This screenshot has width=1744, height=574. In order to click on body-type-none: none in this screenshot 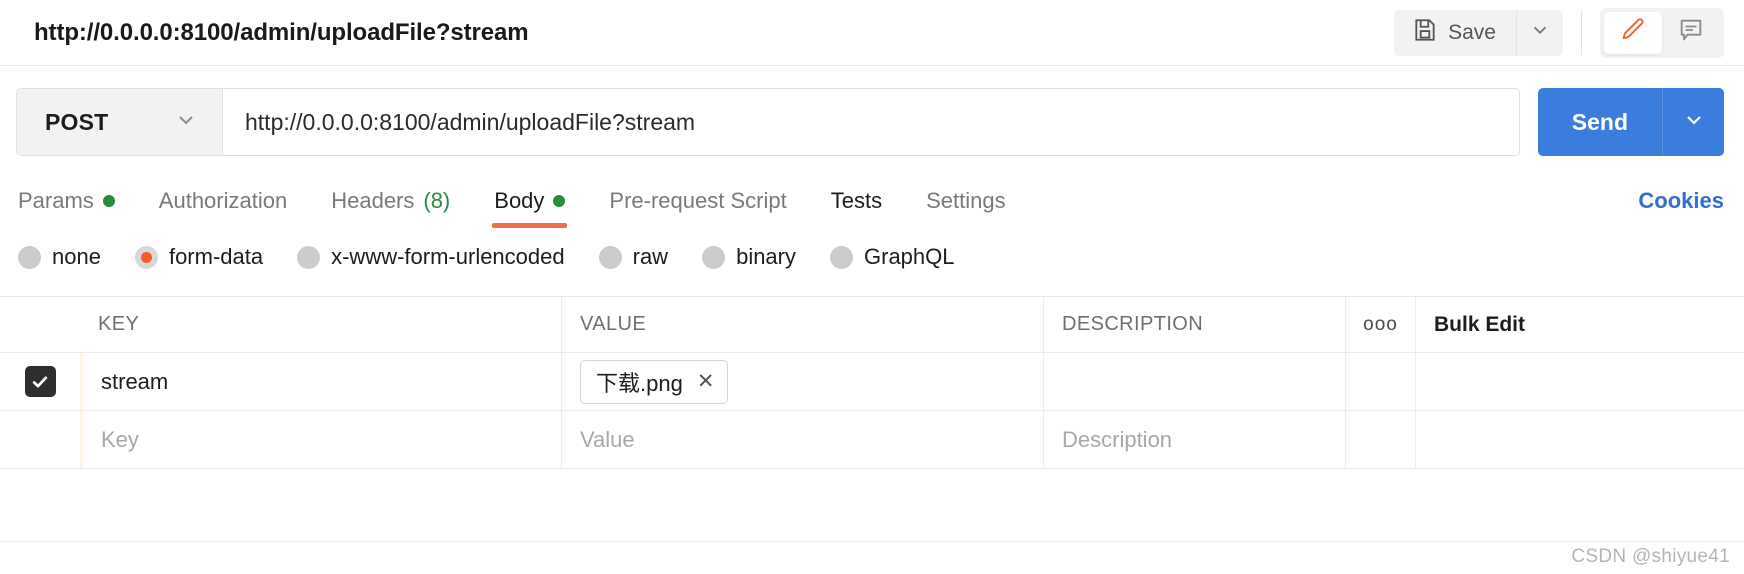, I will do `click(59, 257)`.